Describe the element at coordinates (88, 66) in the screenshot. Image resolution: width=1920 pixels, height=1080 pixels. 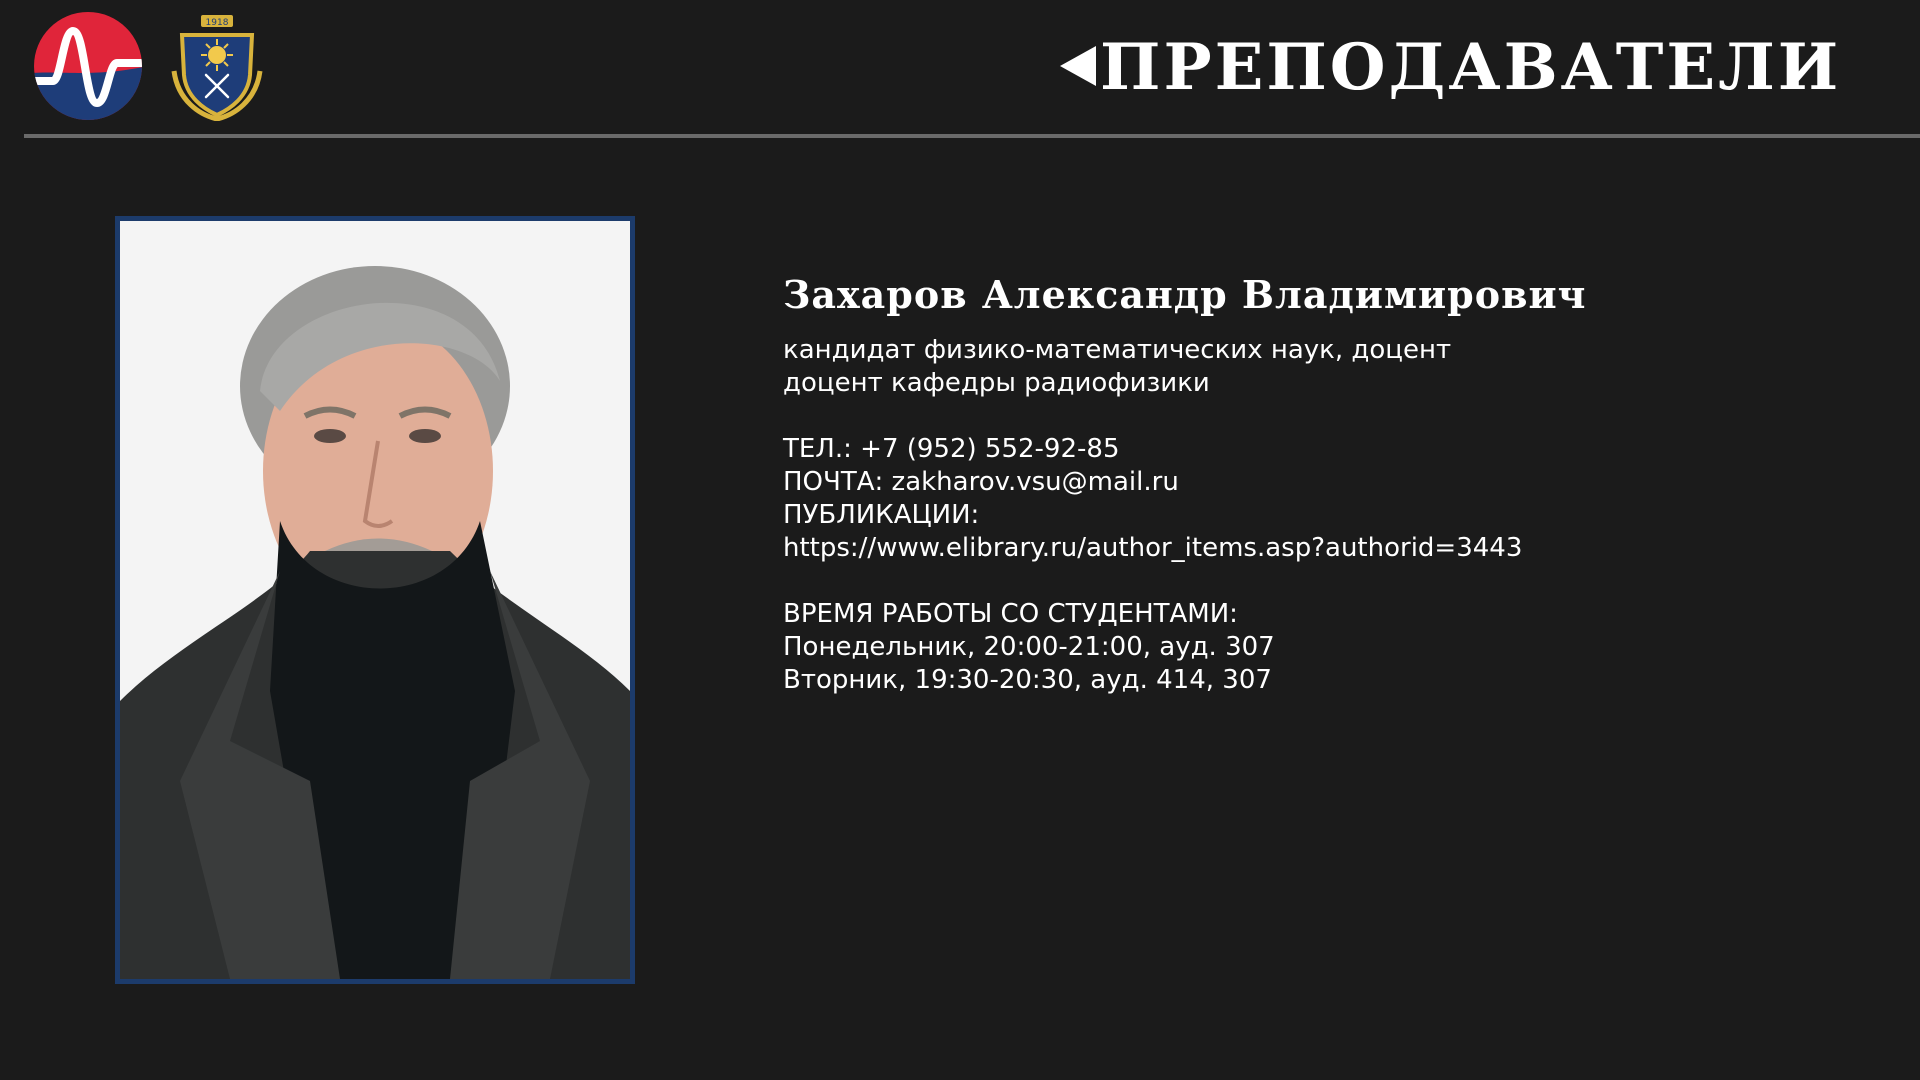
I see `faculty-logo` at that location.